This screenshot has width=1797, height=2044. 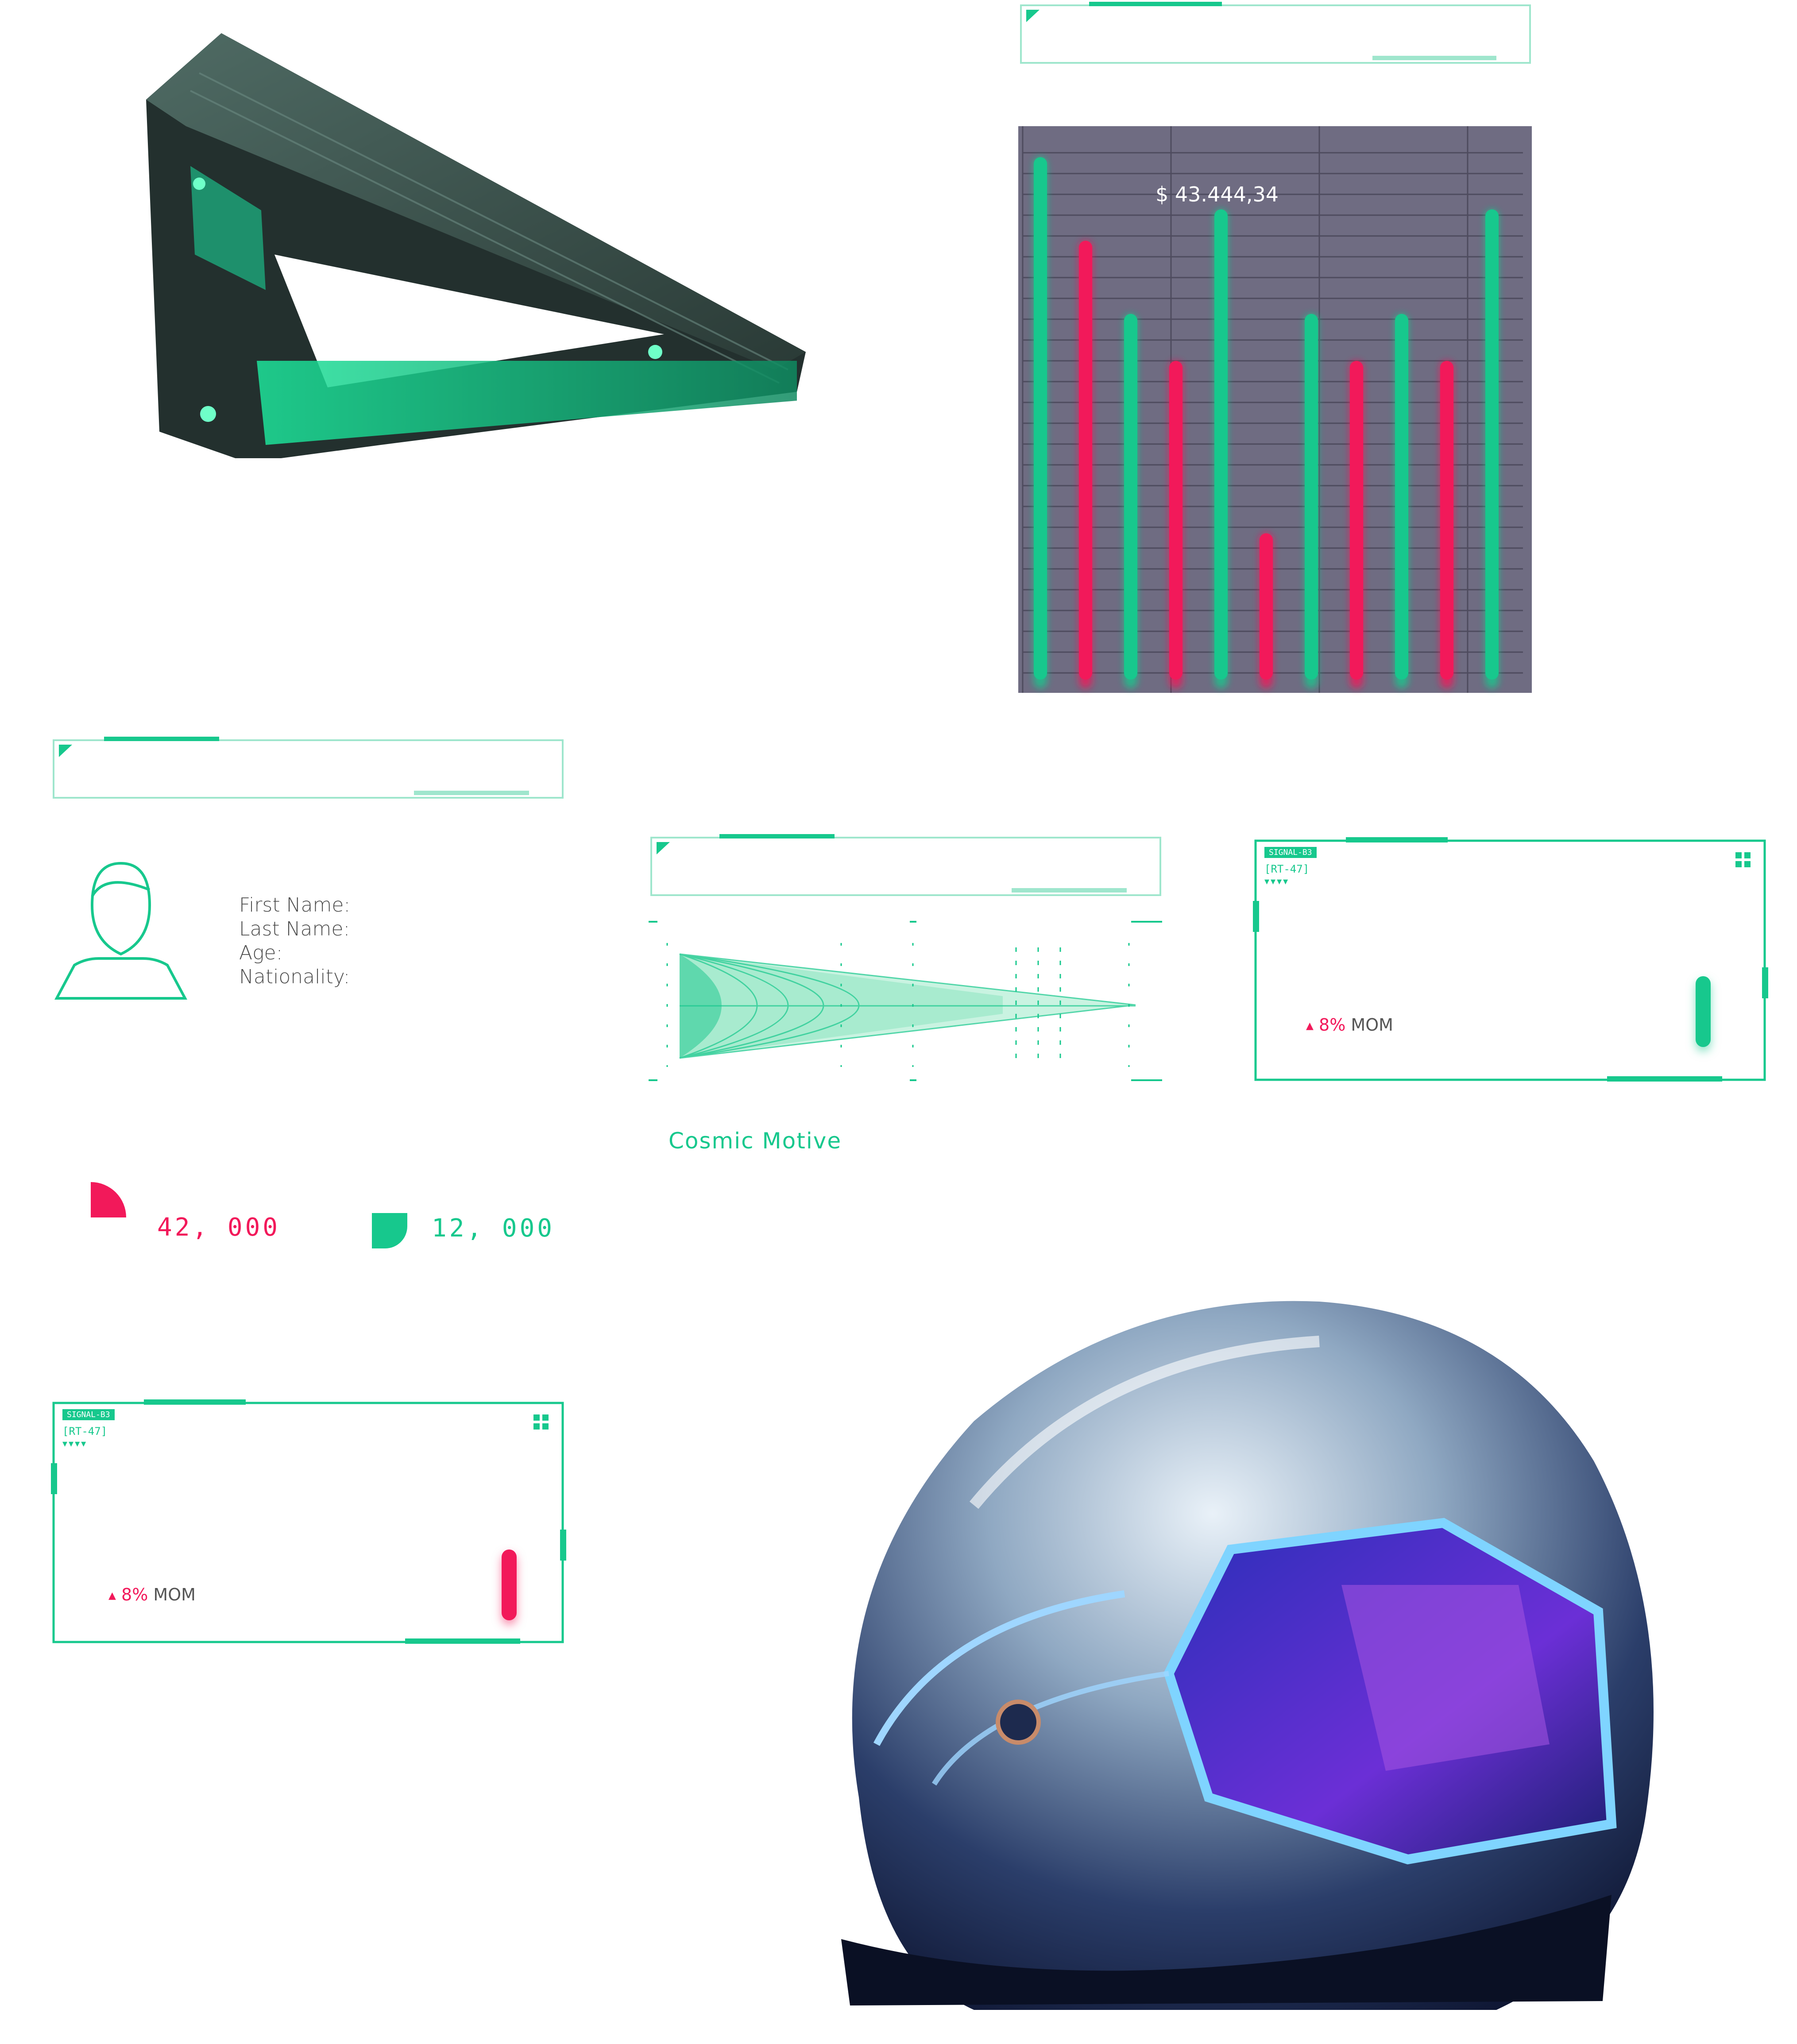 I want to click on cosmic-motive-label: Cosmic Motive, so click(x=755, y=1141).